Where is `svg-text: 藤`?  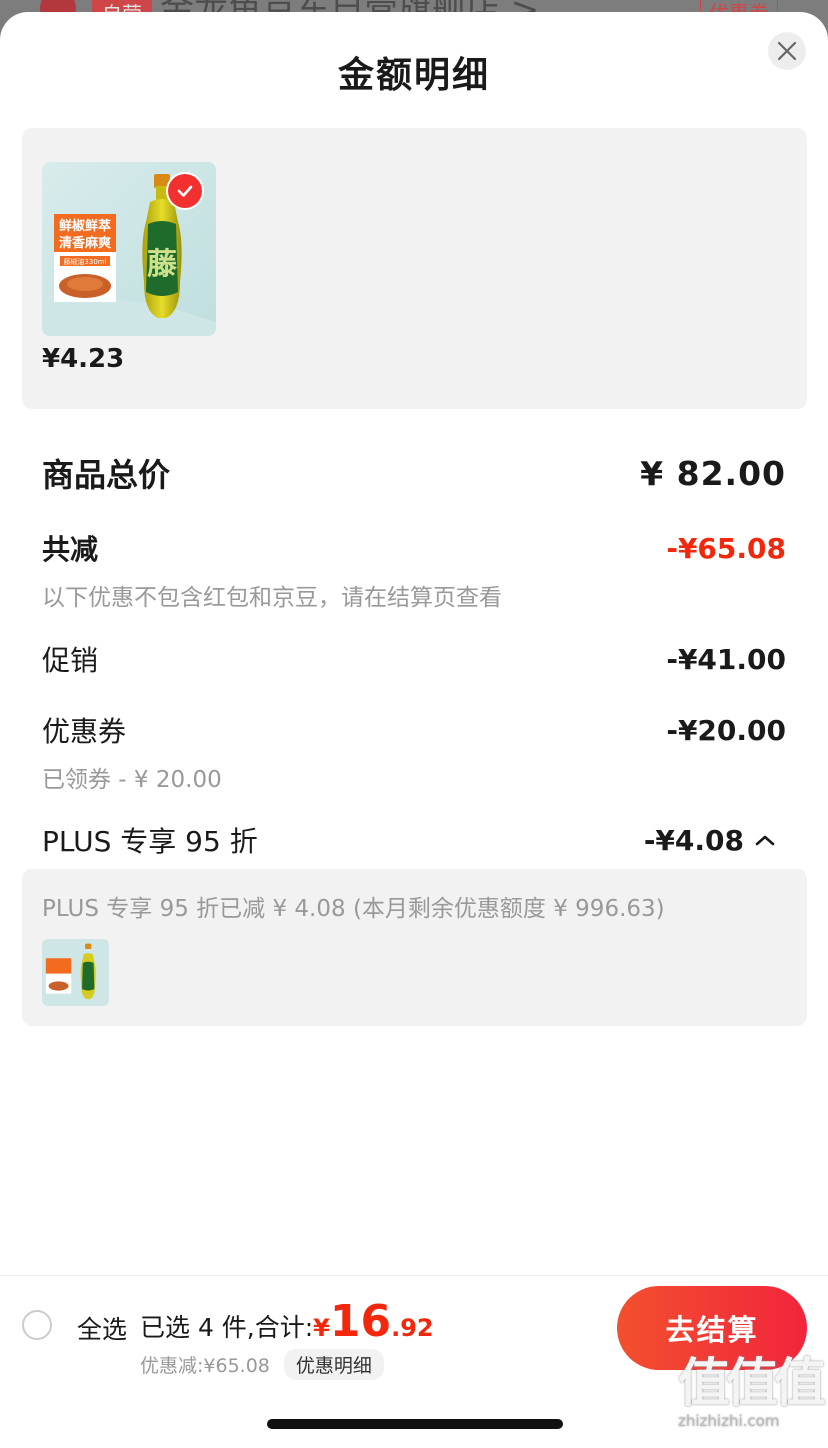 svg-text: 藤 is located at coordinates (162, 264).